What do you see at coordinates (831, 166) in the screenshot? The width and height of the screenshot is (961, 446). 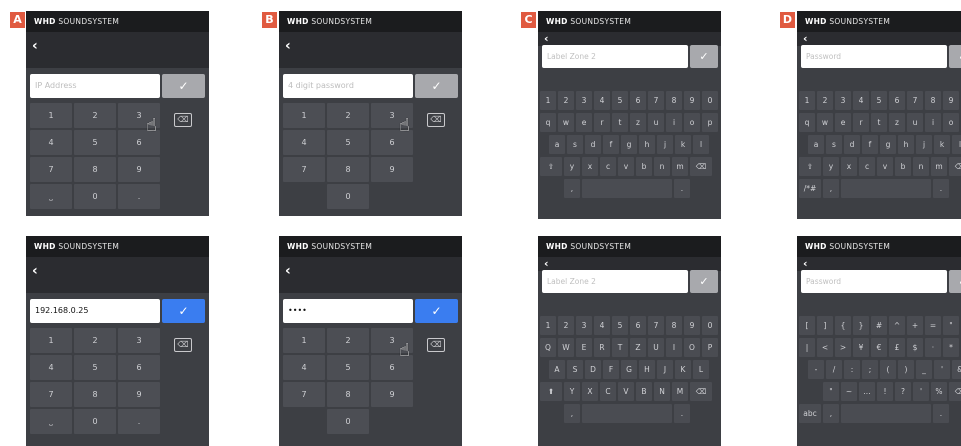 I see `key-row3-0: y` at bounding box center [831, 166].